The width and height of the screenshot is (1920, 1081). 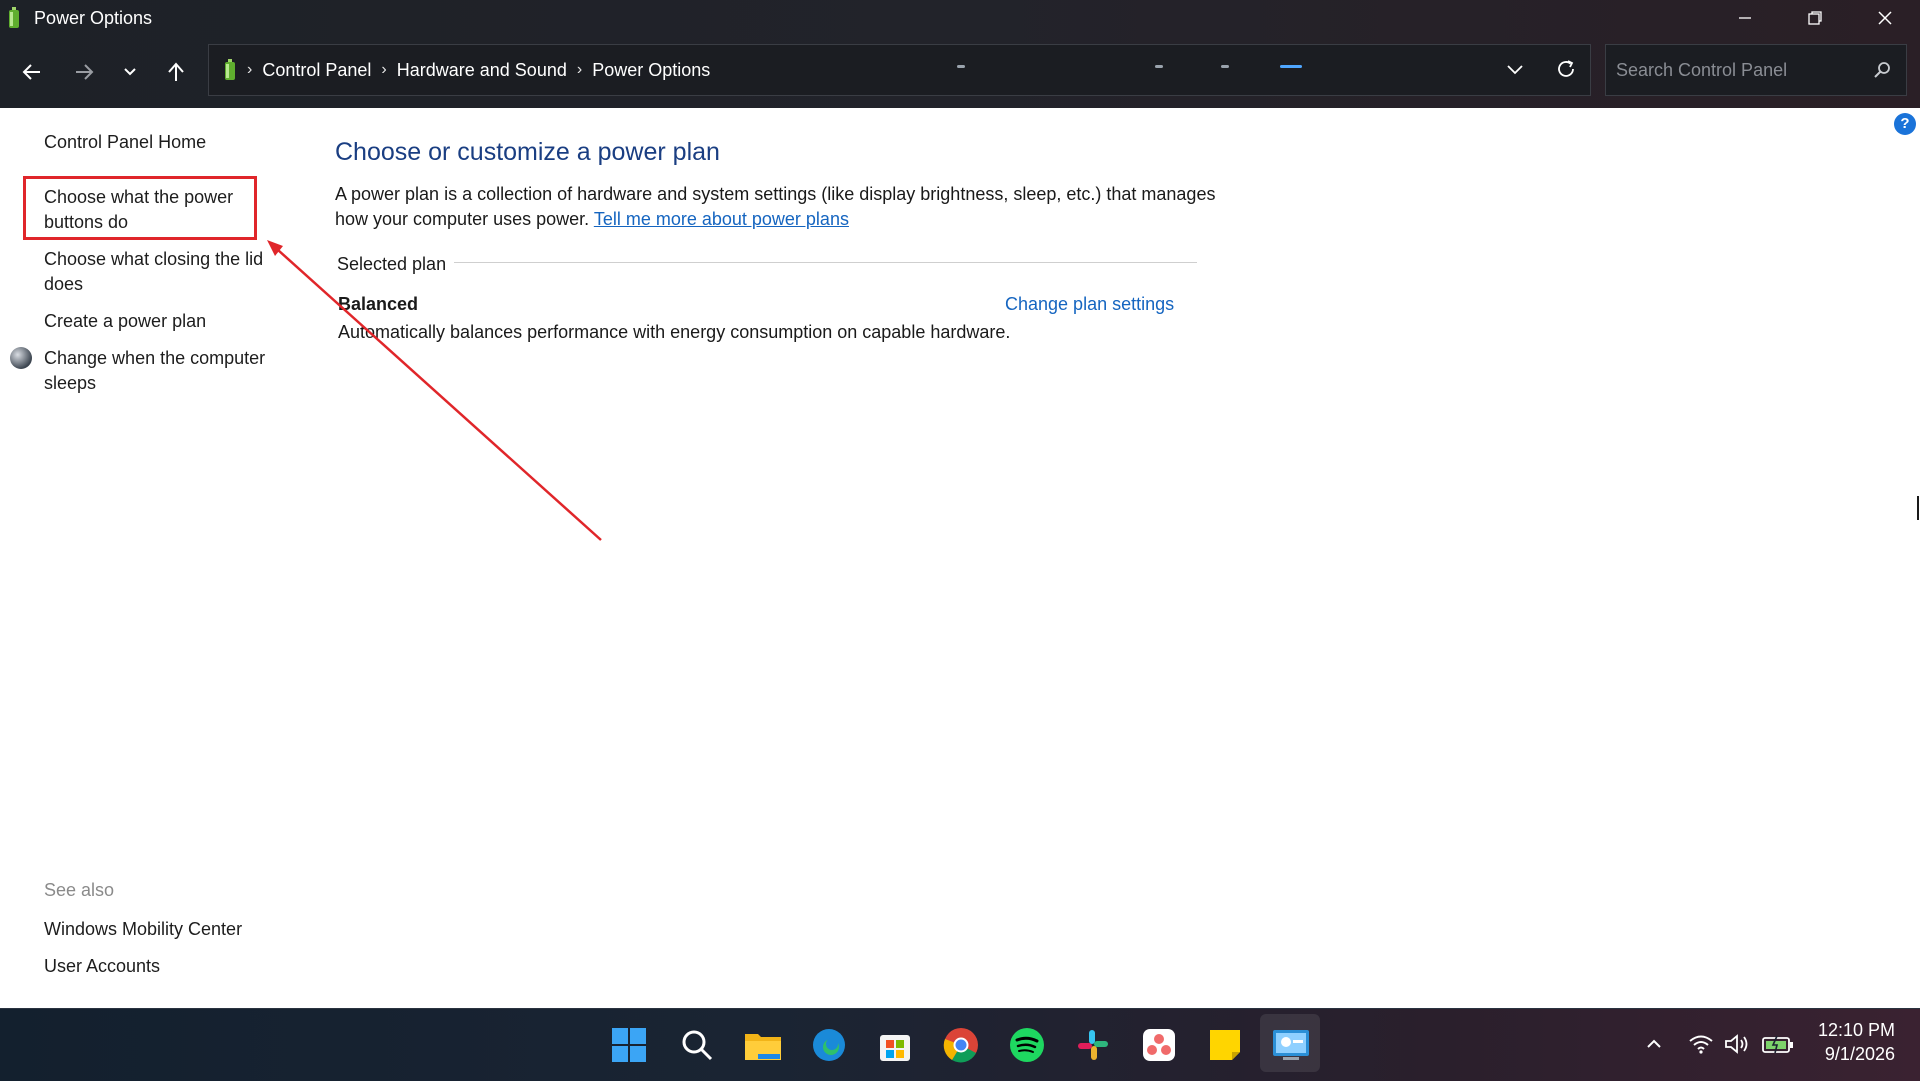 I want to click on spotify-icon, so click(x=1027, y=1045).